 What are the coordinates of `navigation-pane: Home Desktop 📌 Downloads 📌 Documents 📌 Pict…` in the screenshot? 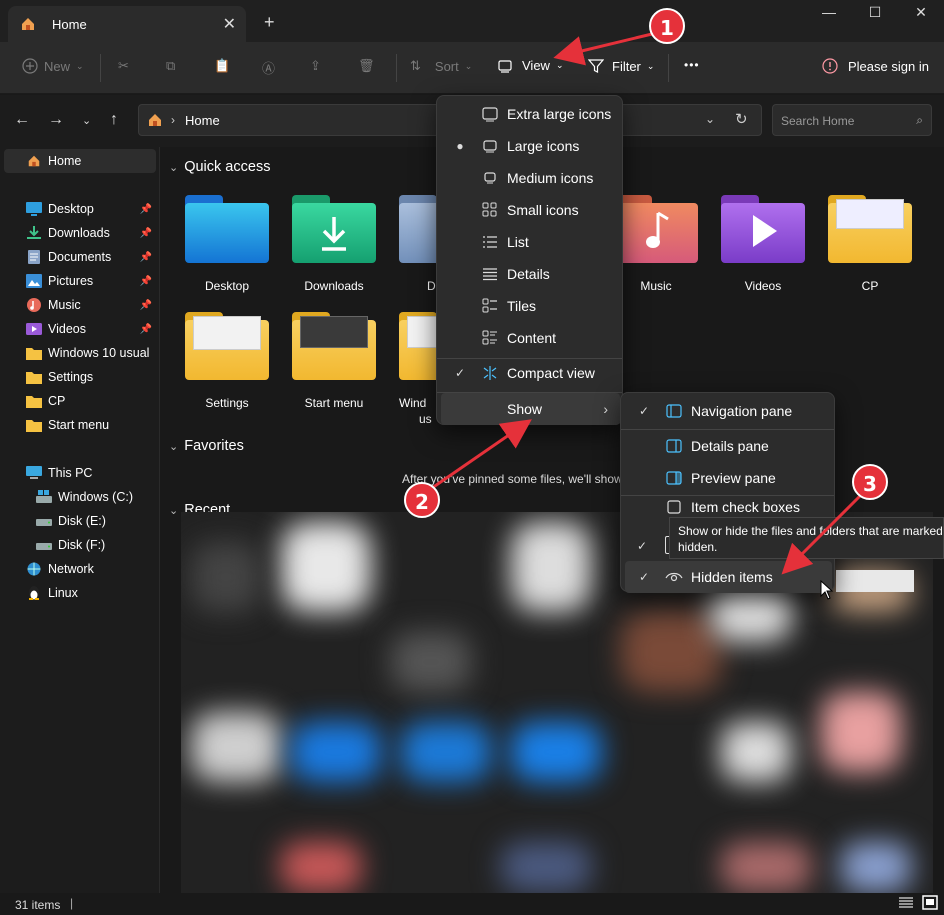 It's located at (80, 520).